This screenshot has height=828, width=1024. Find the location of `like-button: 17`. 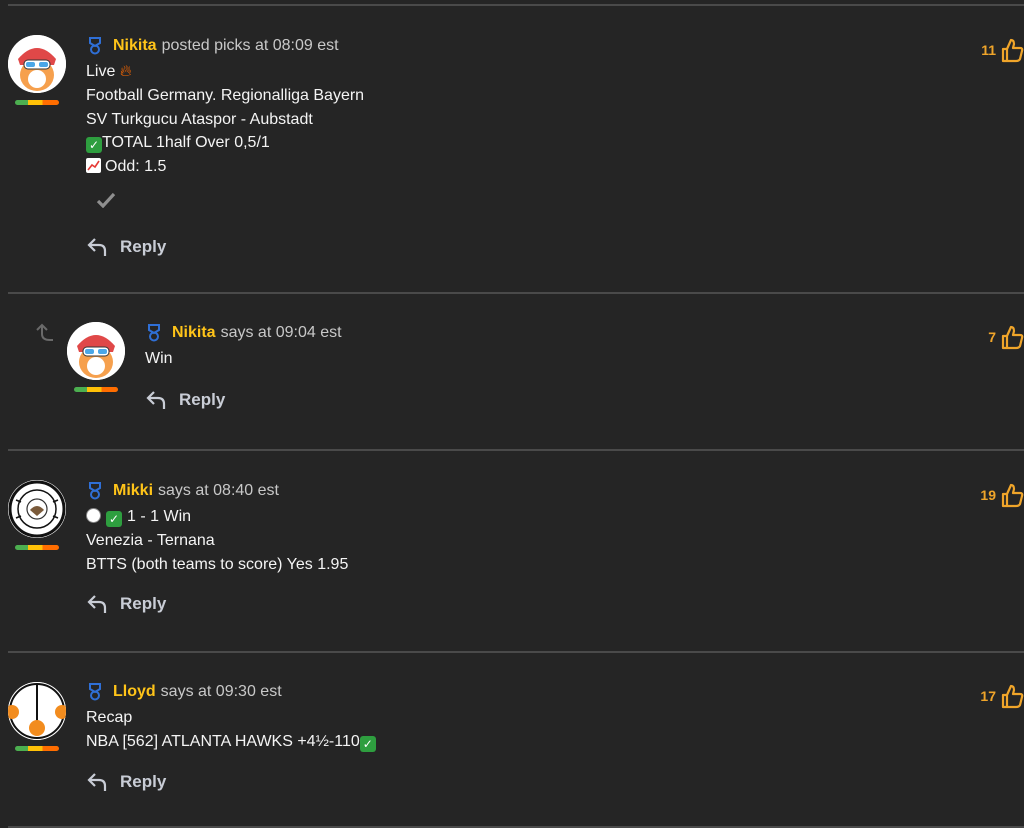

like-button: 17 is located at coordinates (1002, 696).